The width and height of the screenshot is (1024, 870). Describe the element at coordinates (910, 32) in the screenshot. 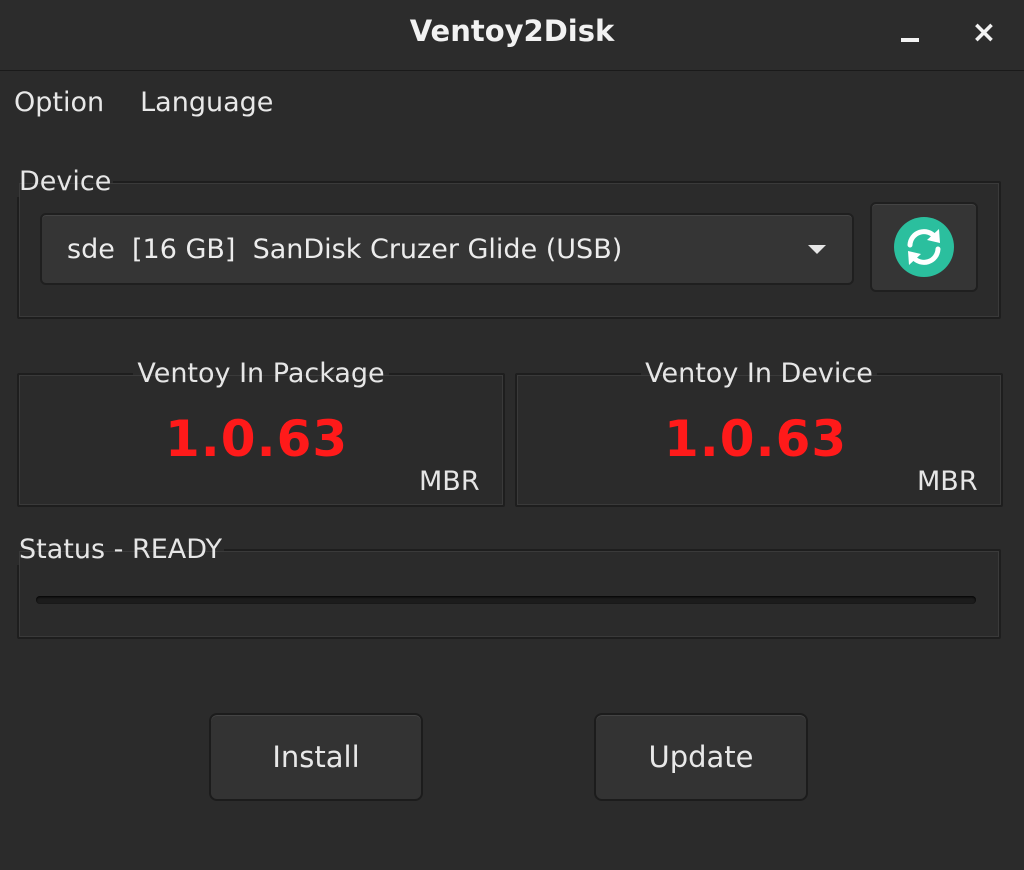

I see `minimize-button` at that location.